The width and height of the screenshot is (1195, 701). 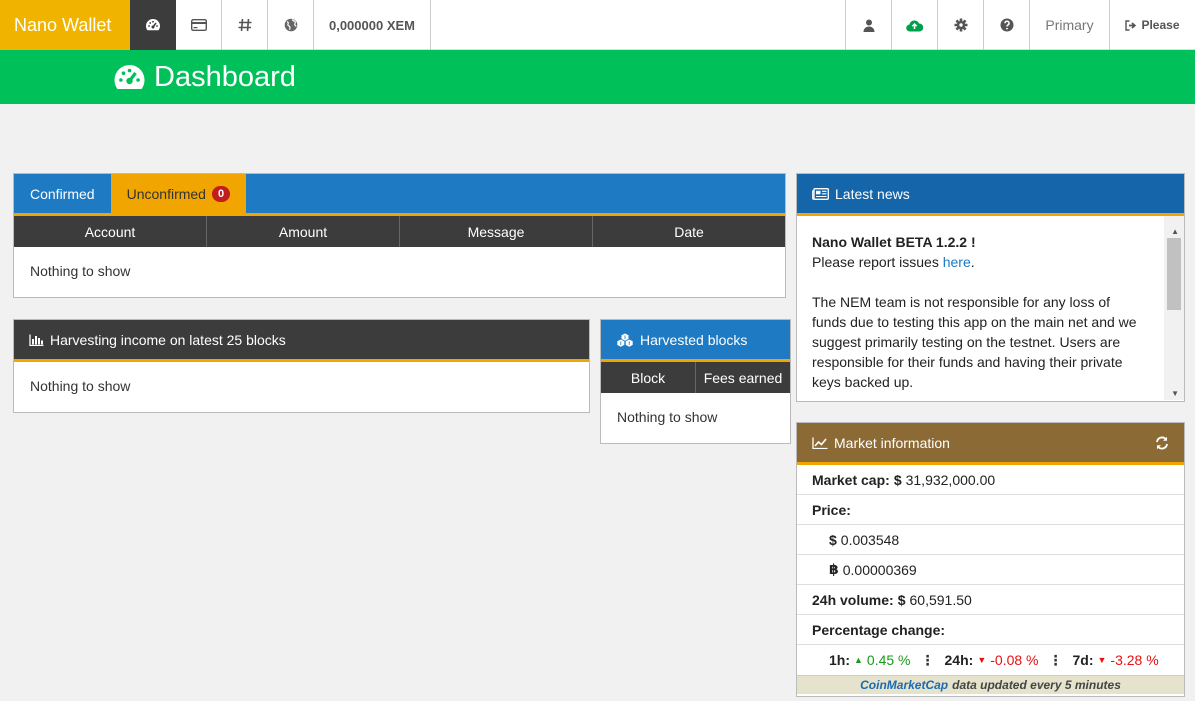 What do you see at coordinates (853, 599) in the screenshot?
I see `volume-label: 24h volume:` at bounding box center [853, 599].